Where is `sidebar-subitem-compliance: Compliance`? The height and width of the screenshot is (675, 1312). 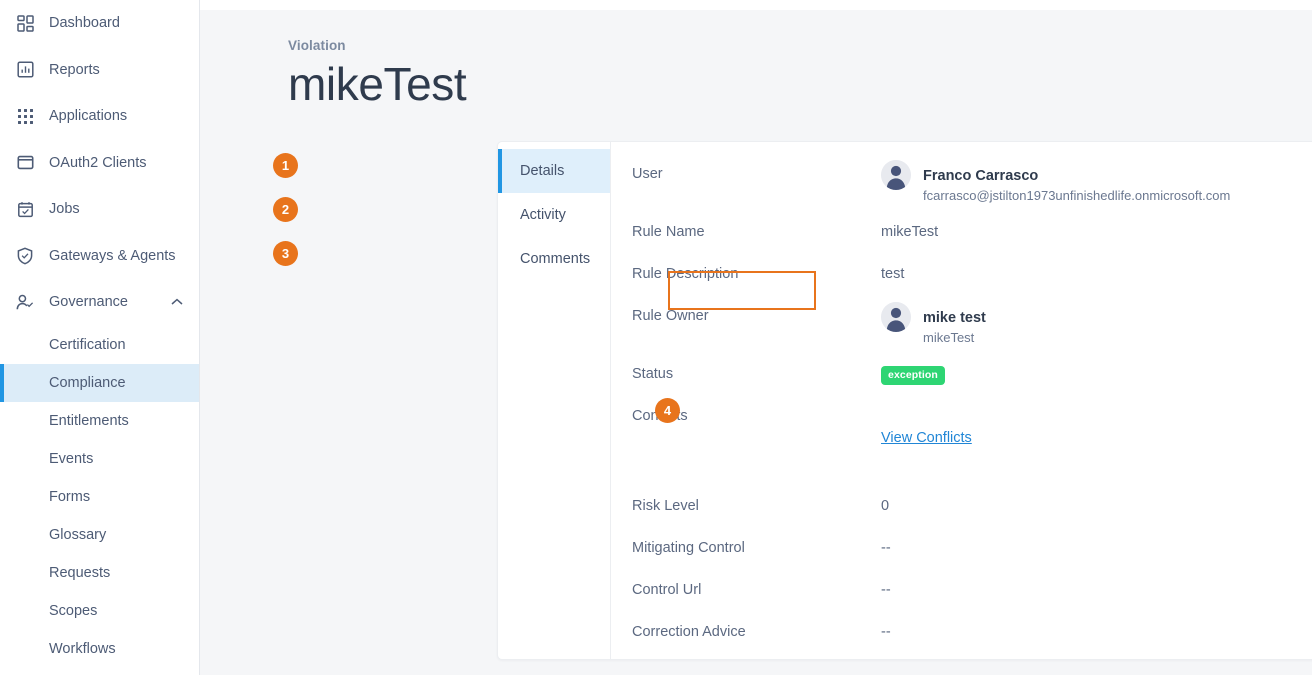 sidebar-subitem-compliance: Compliance is located at coordinates (99, 382).